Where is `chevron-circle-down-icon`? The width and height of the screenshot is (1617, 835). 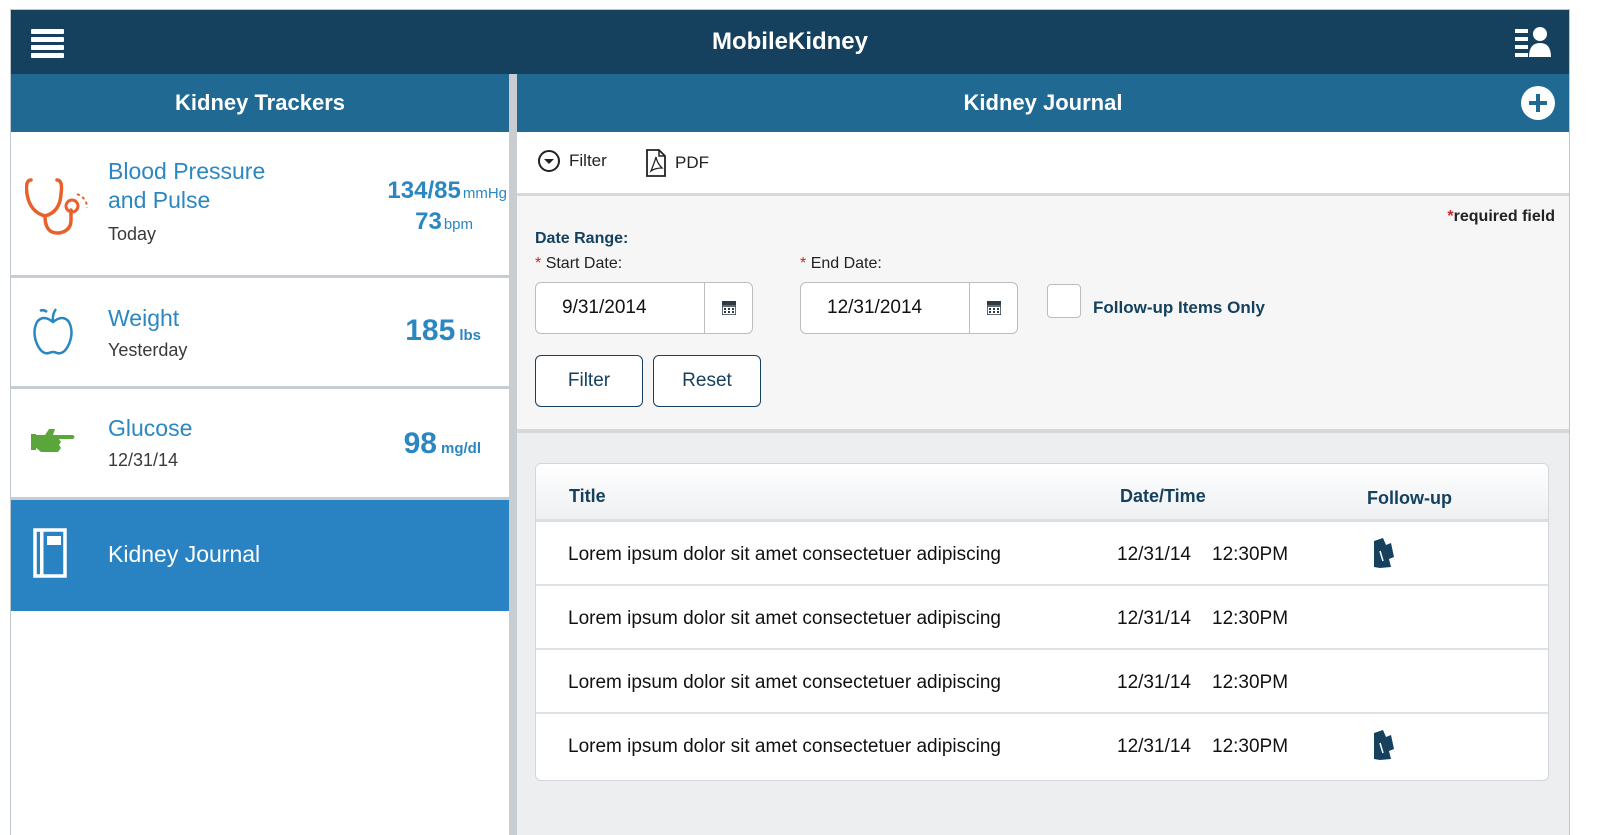 chevron-circle-down-icon is located at coordinates (549, 161).